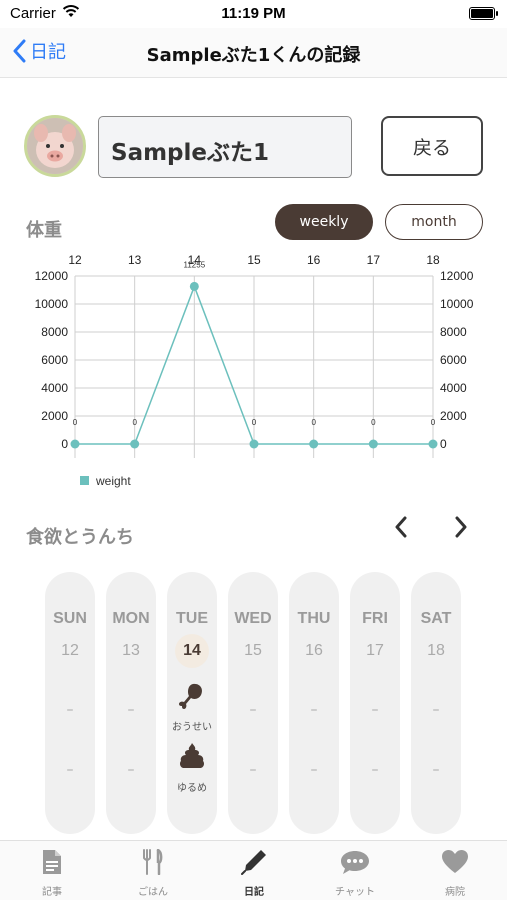  What do you see at coordinates (443, 444) in the screenshot?
I see `y-tick-label-right: 0` at bounding box center [443, 444].